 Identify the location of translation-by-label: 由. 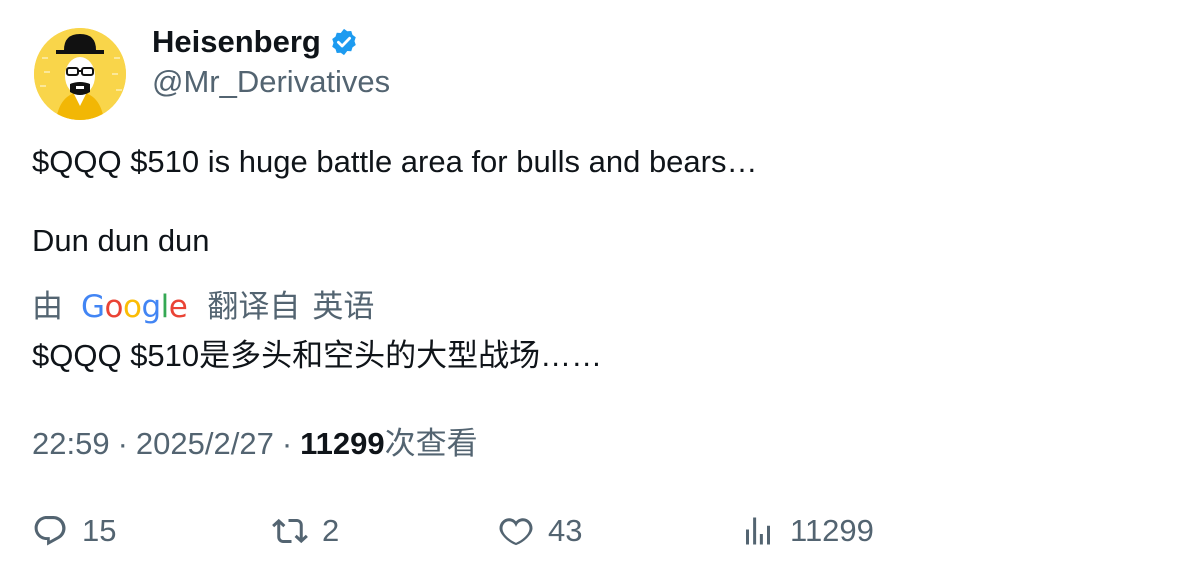
(47, 306).